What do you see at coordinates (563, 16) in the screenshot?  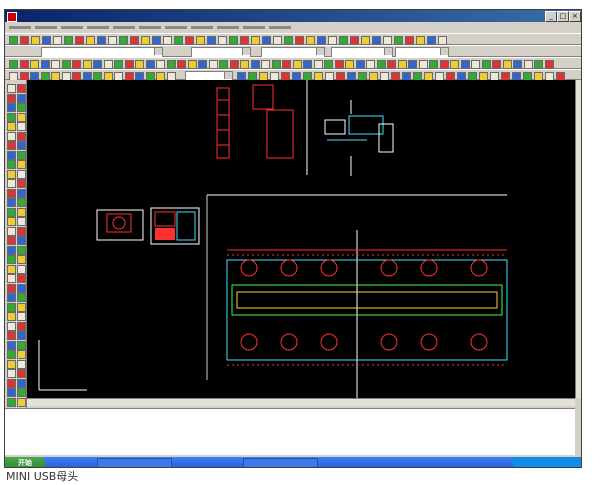 I see `maximize-button: □` at bounding box center [563, 16].